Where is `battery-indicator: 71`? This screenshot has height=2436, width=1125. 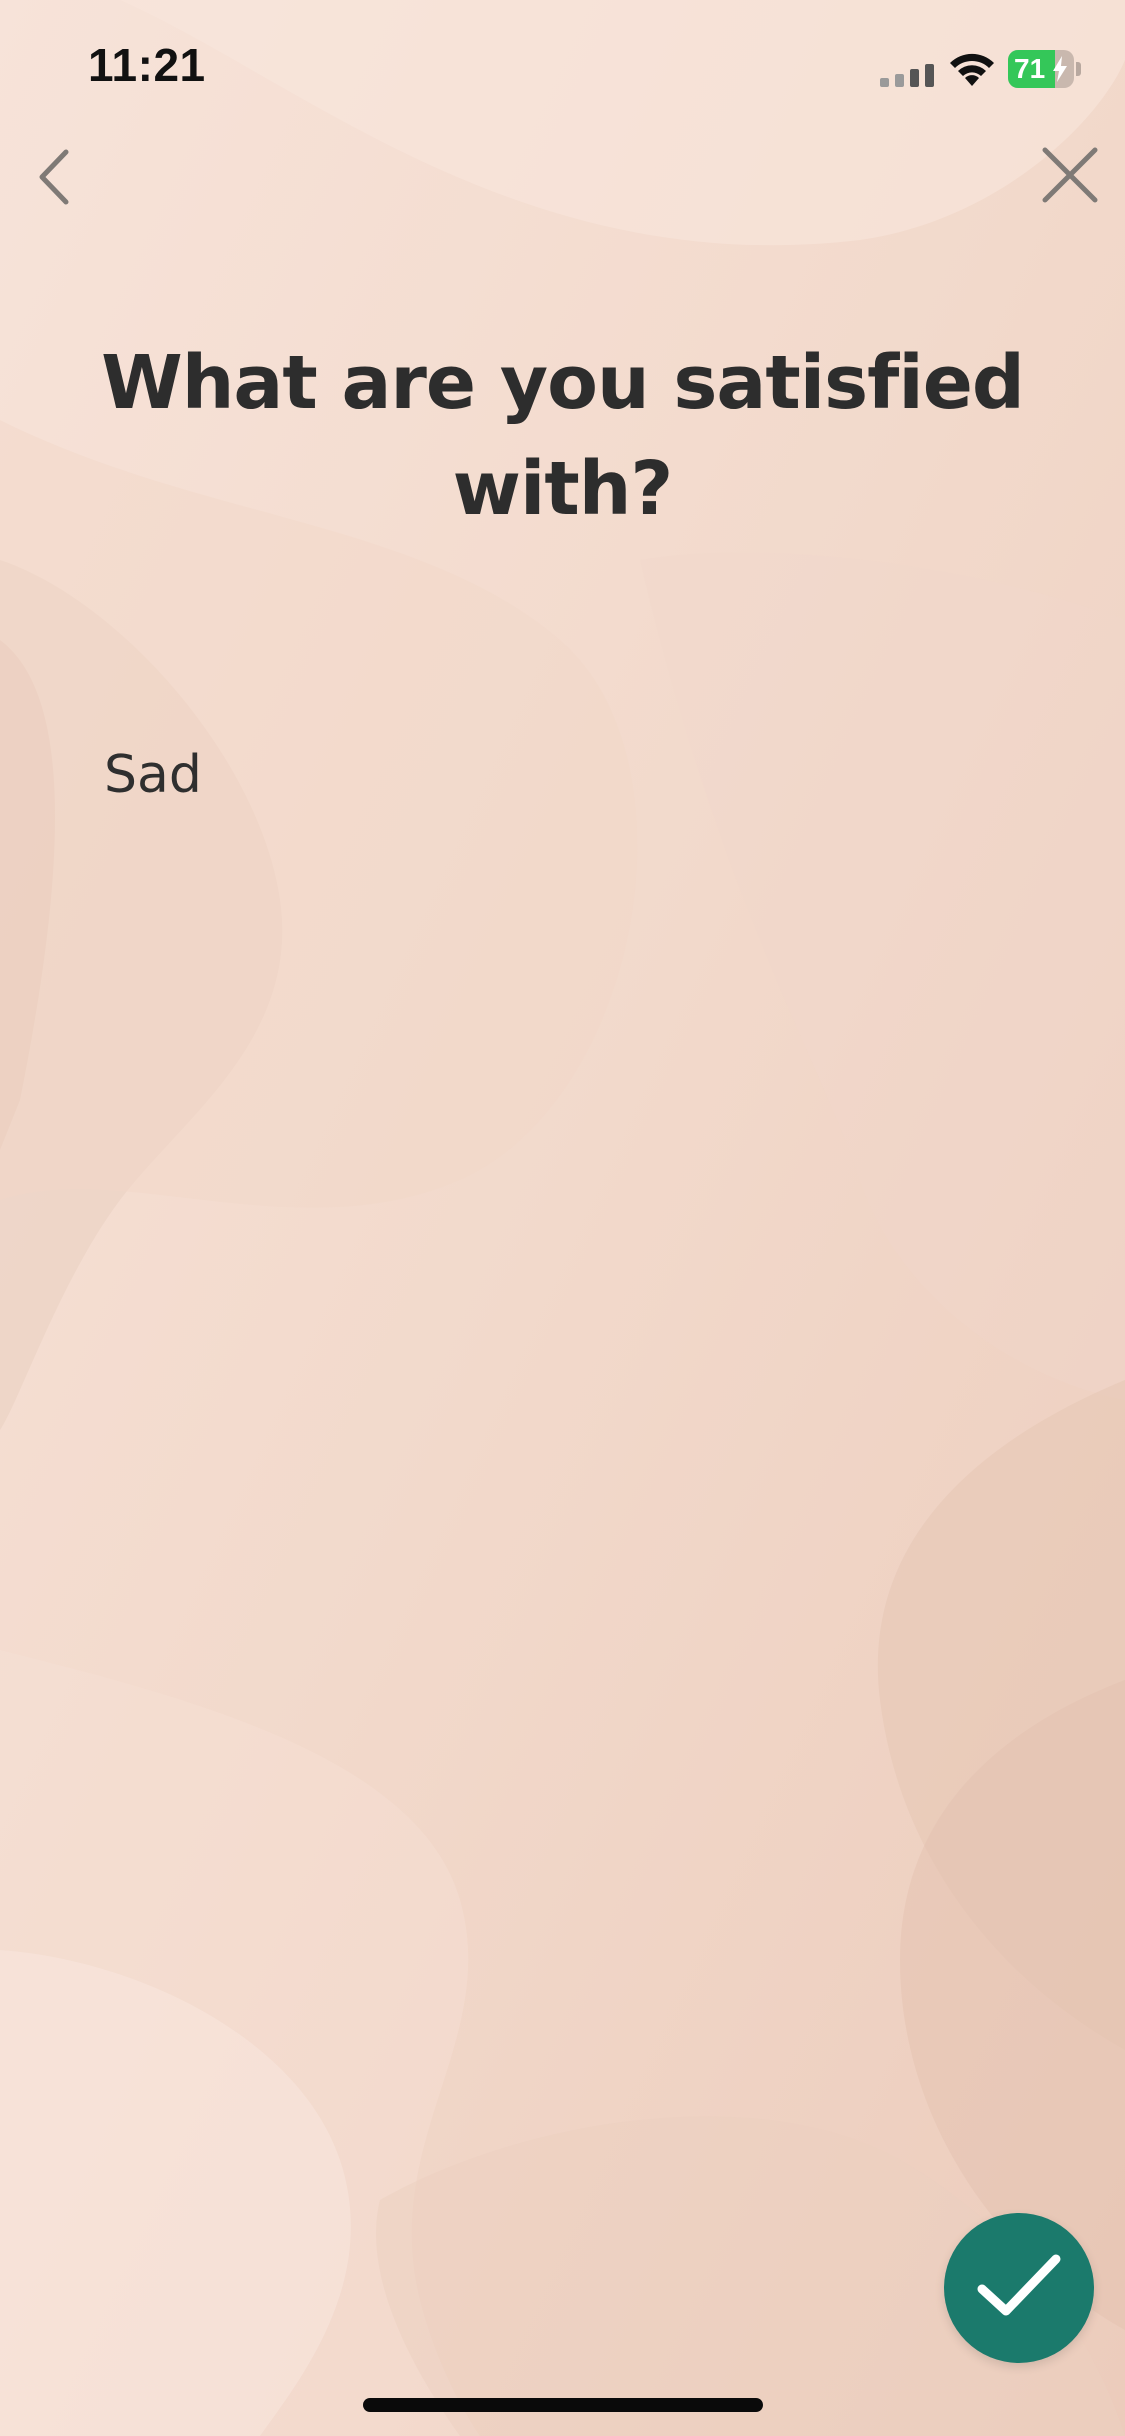
battery-indicator: 71 is located at coordinates (1044, 69).